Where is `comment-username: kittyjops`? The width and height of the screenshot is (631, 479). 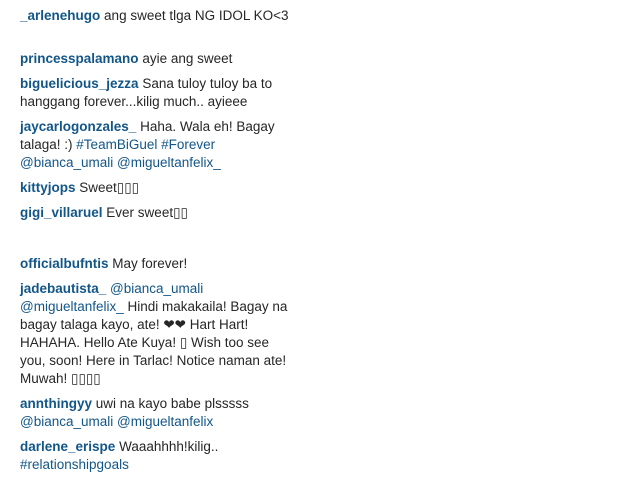
comment-username: kittyjops is located at coordinates (49, 187).